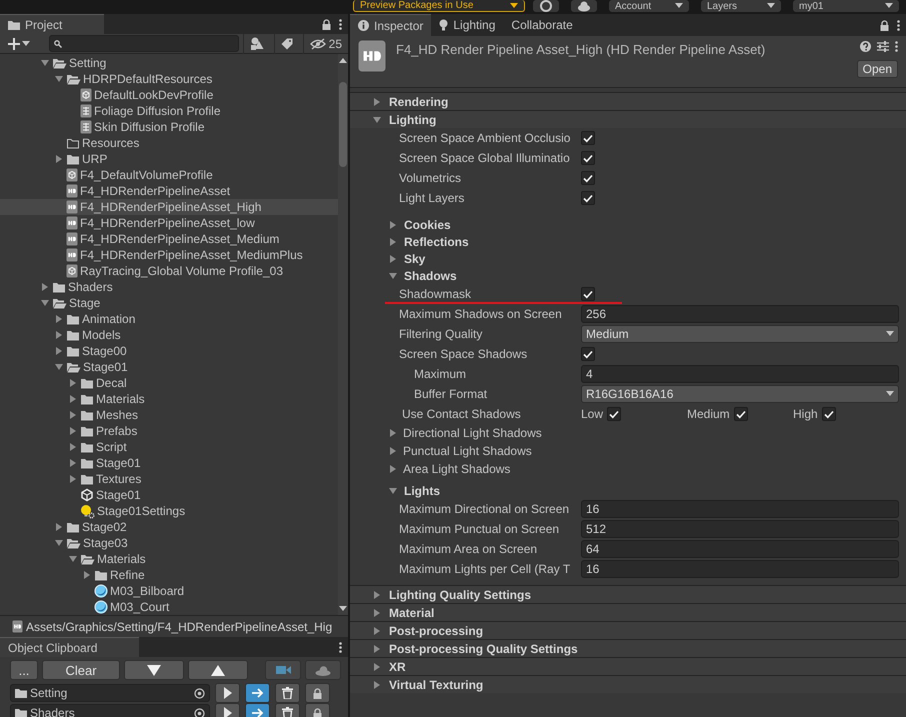  Describe the element at coordinates (169, 223) in the screenshot. I see `tree-item: F4_HDRenderPipelineAsset_low` at that location.